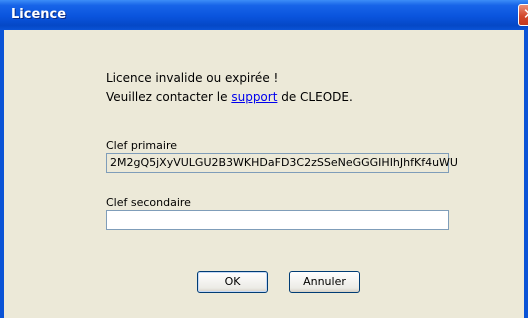 Image resolution: width=528 pixels, height=318 pixels. What do you see at coordinates (277, 220) in the screenshot?
I see `secondary-key-input` at bounding box center [277, 220].